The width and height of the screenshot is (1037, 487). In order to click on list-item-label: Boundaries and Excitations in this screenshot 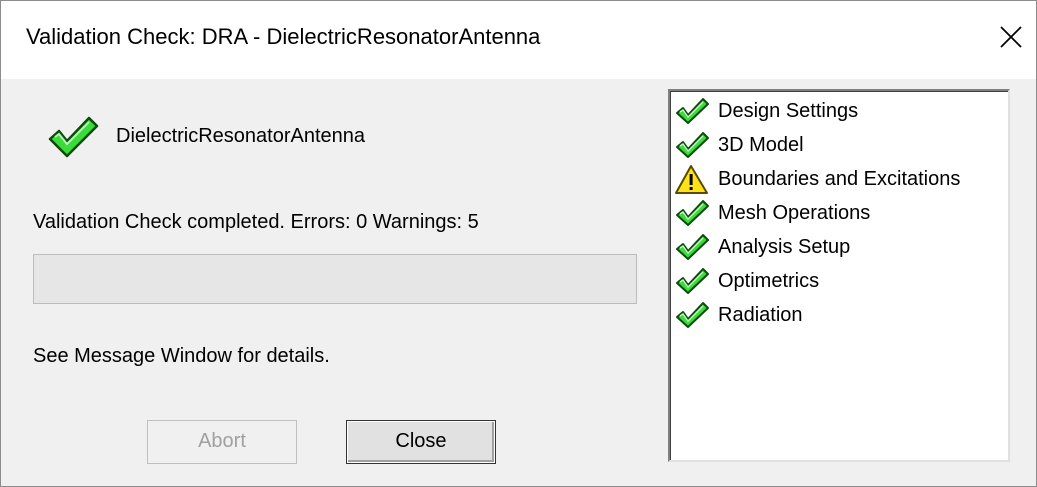, I will do `click(839, 179)`.